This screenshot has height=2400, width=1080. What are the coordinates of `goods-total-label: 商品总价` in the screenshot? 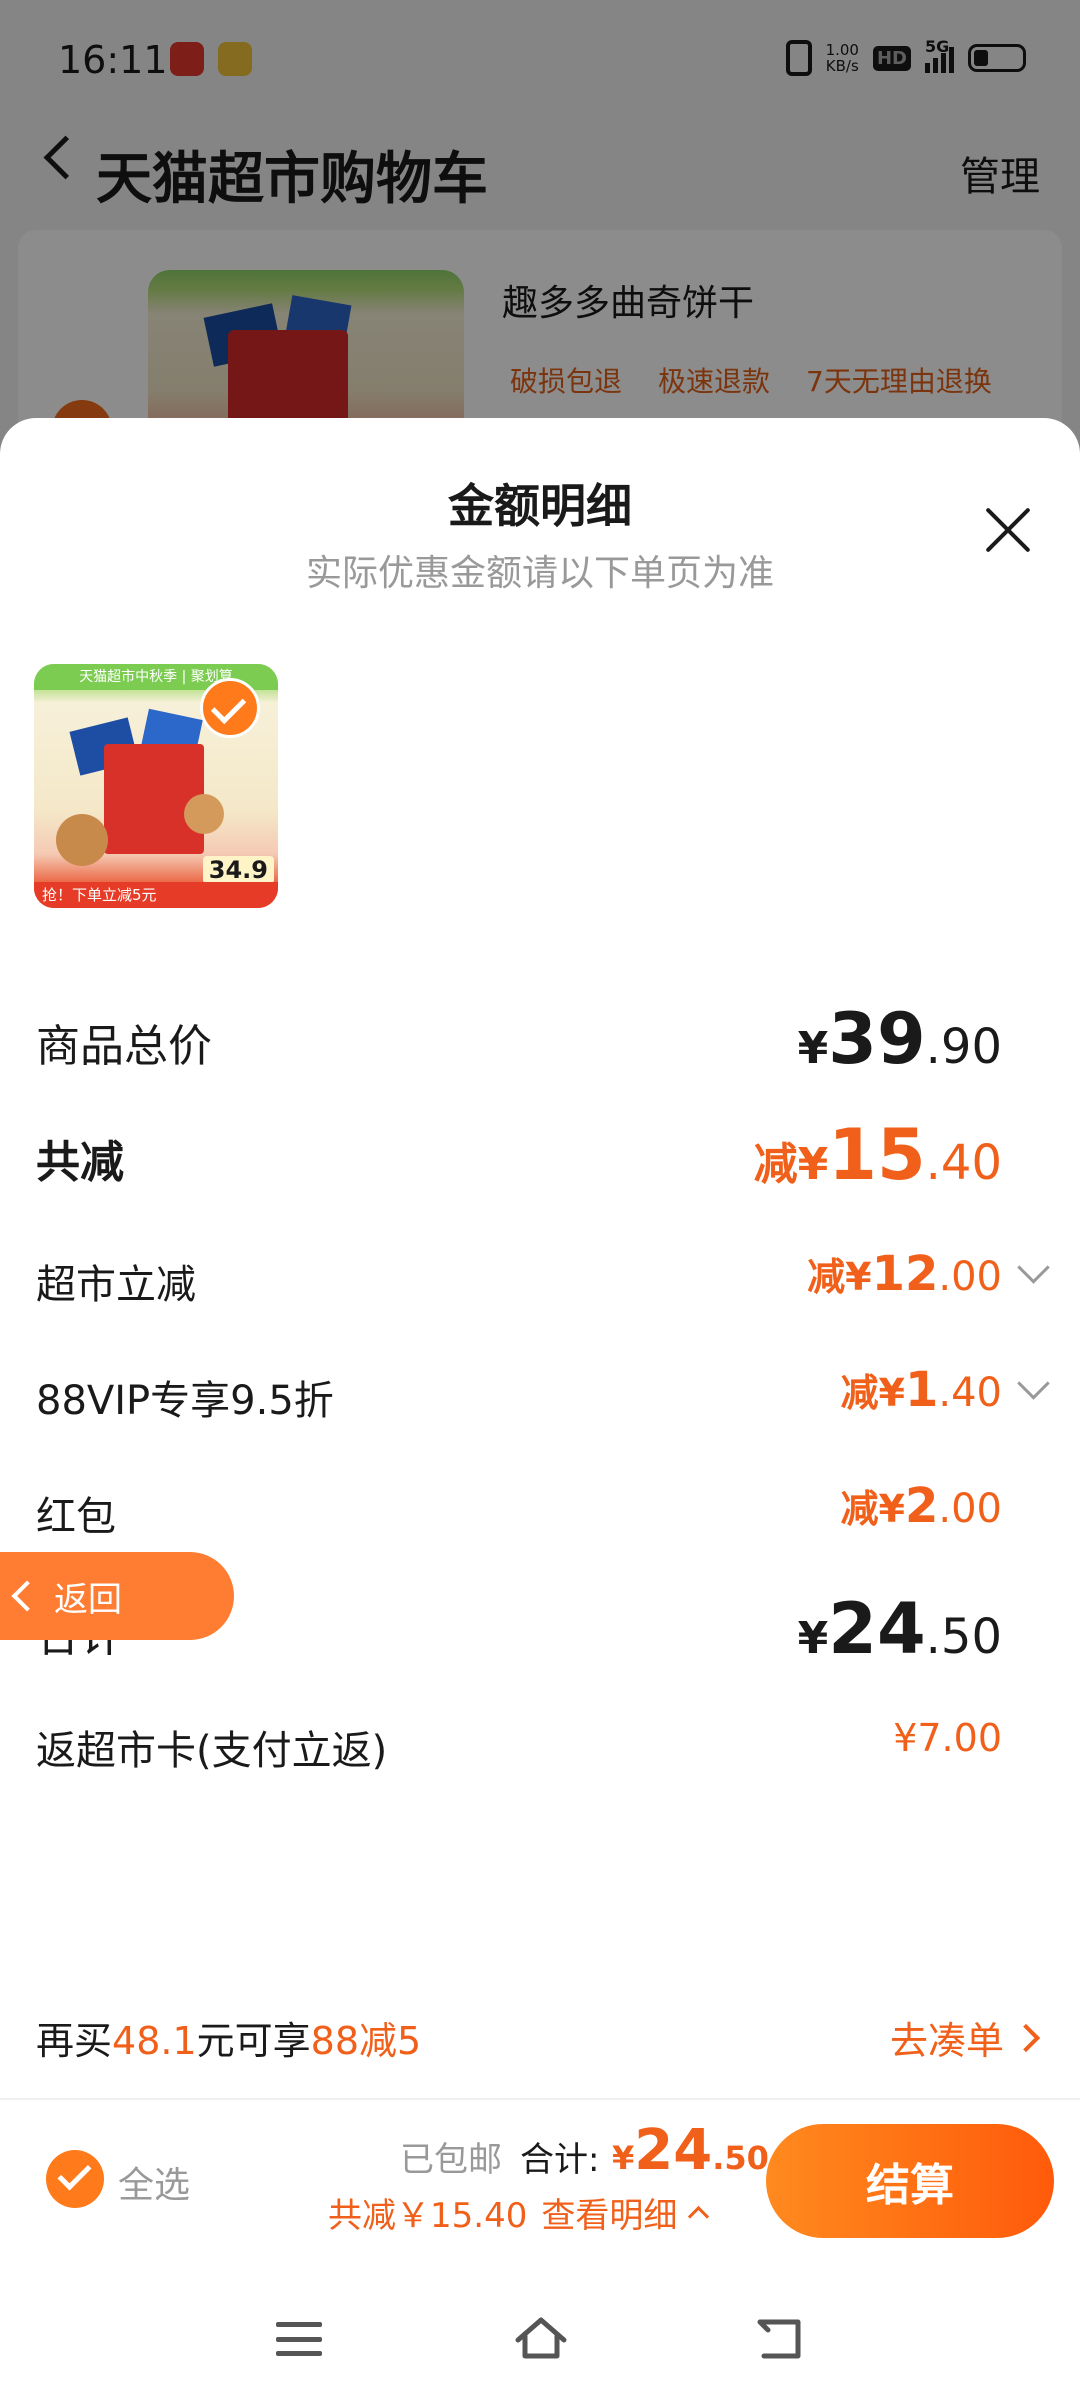 It's located at (124, 1046).